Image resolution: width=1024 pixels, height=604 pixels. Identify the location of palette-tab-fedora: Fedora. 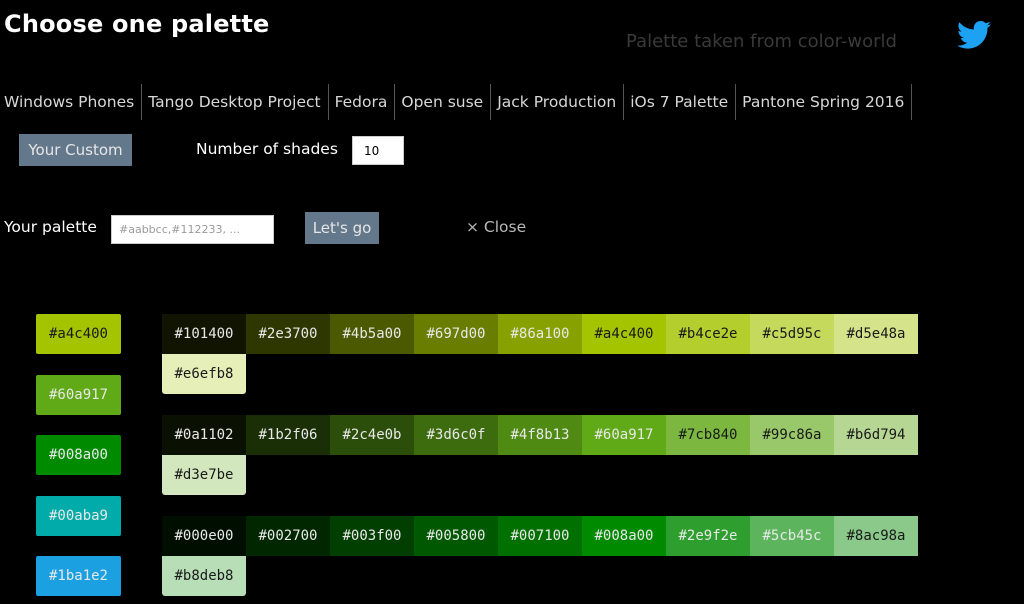
(362, 102).